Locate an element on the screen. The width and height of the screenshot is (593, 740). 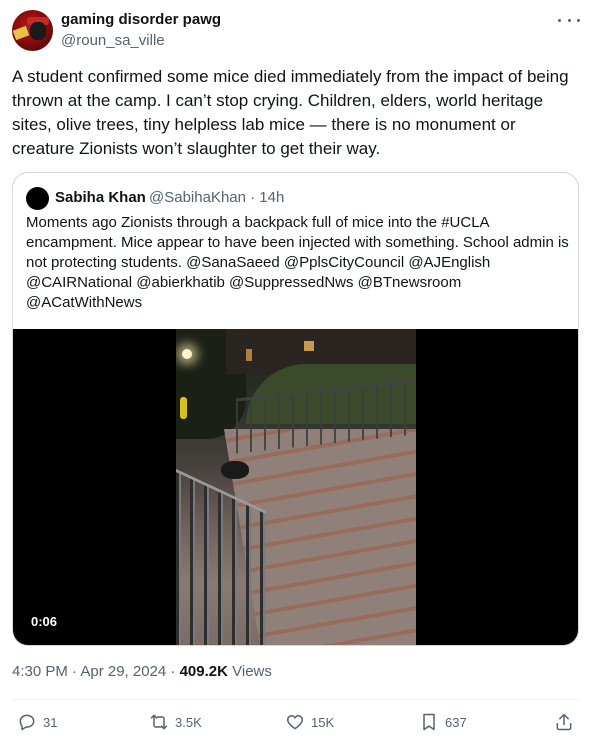
post-timestamp: 4:30 PM · Apr 29, 2024 · 409.2K Views is located at coordinates (142, 671).